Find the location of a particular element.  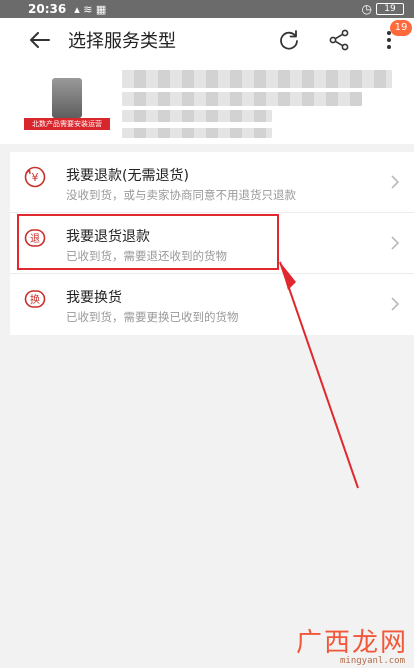

option-label: 我要退款(无需退货) is located at coordinates (127, 176).